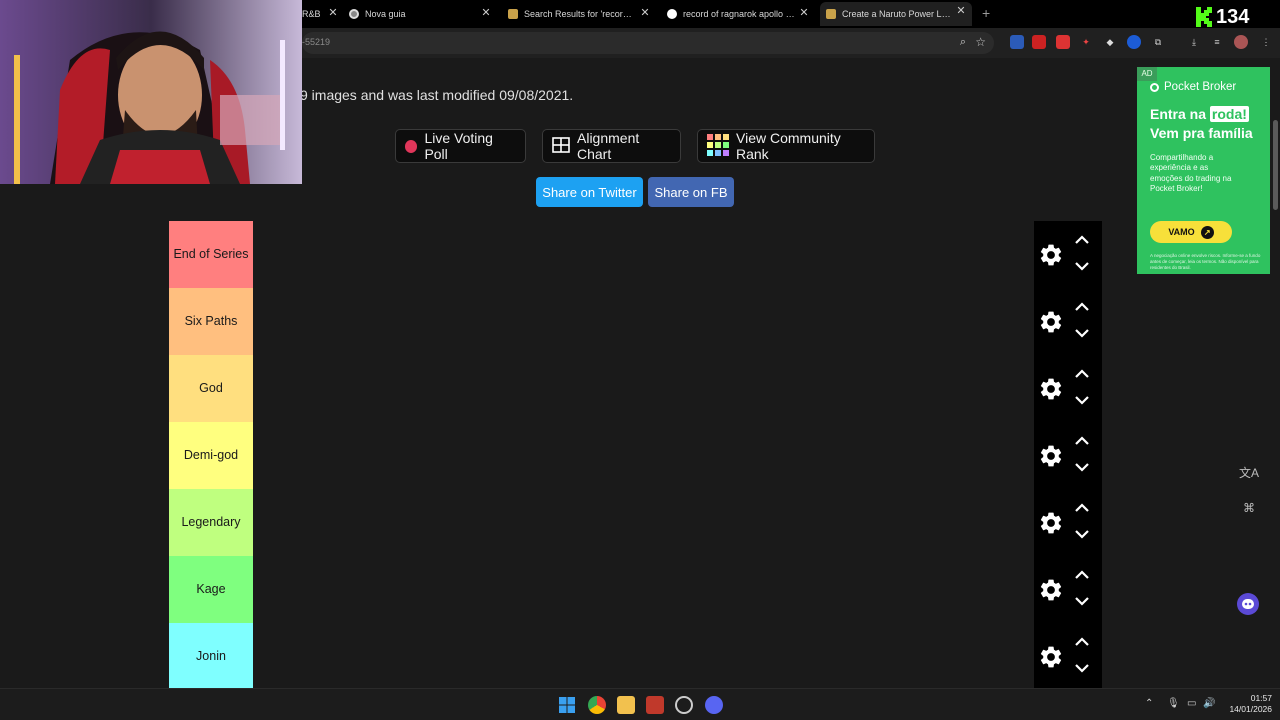 This screenshot has width=1280, height=720. What do you see at coordinates (1173, 703) in the screenshot?
I see `microphone-icon: 🎙` at bounding box center [1173, 703].